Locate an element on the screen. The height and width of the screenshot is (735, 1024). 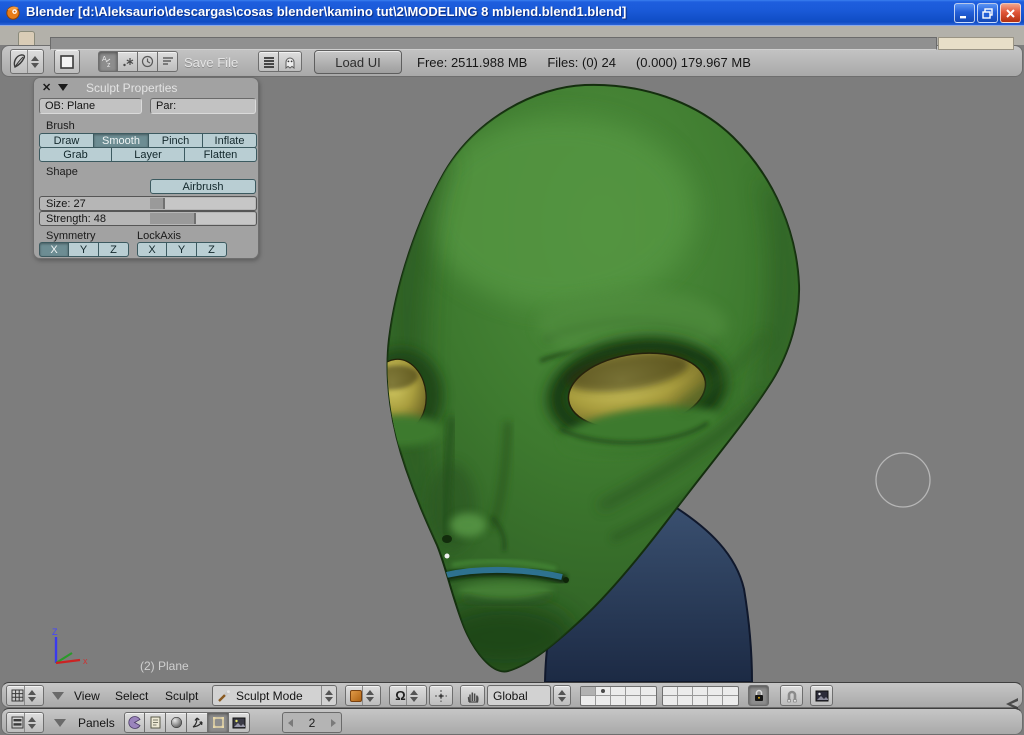
snap-button is located at coordinates (791, 695).